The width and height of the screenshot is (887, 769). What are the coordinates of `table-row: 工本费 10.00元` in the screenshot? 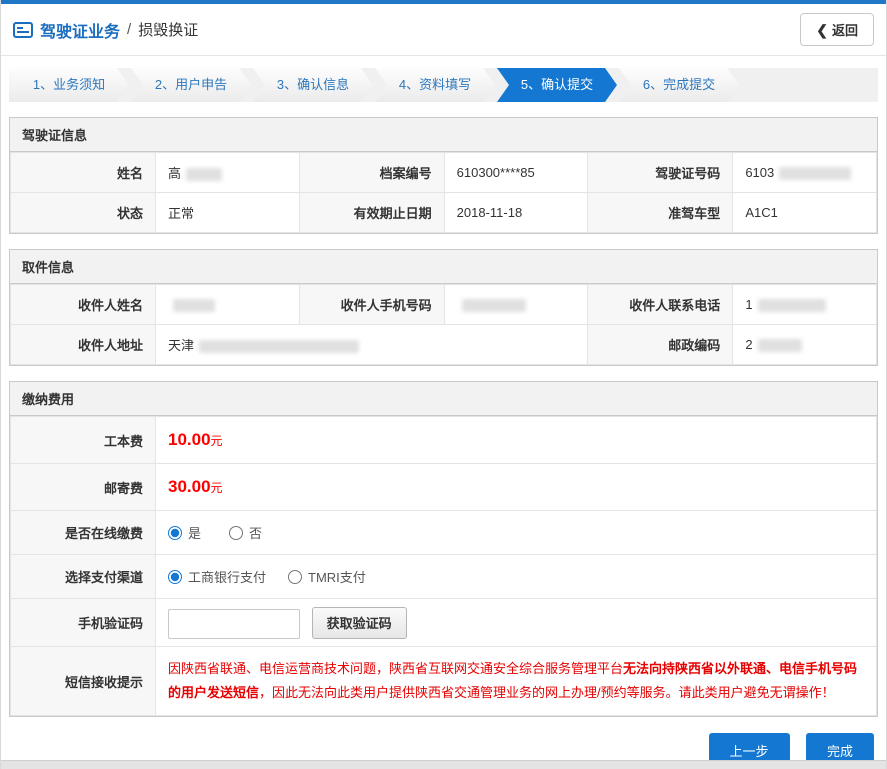 It's located at (443, 440).